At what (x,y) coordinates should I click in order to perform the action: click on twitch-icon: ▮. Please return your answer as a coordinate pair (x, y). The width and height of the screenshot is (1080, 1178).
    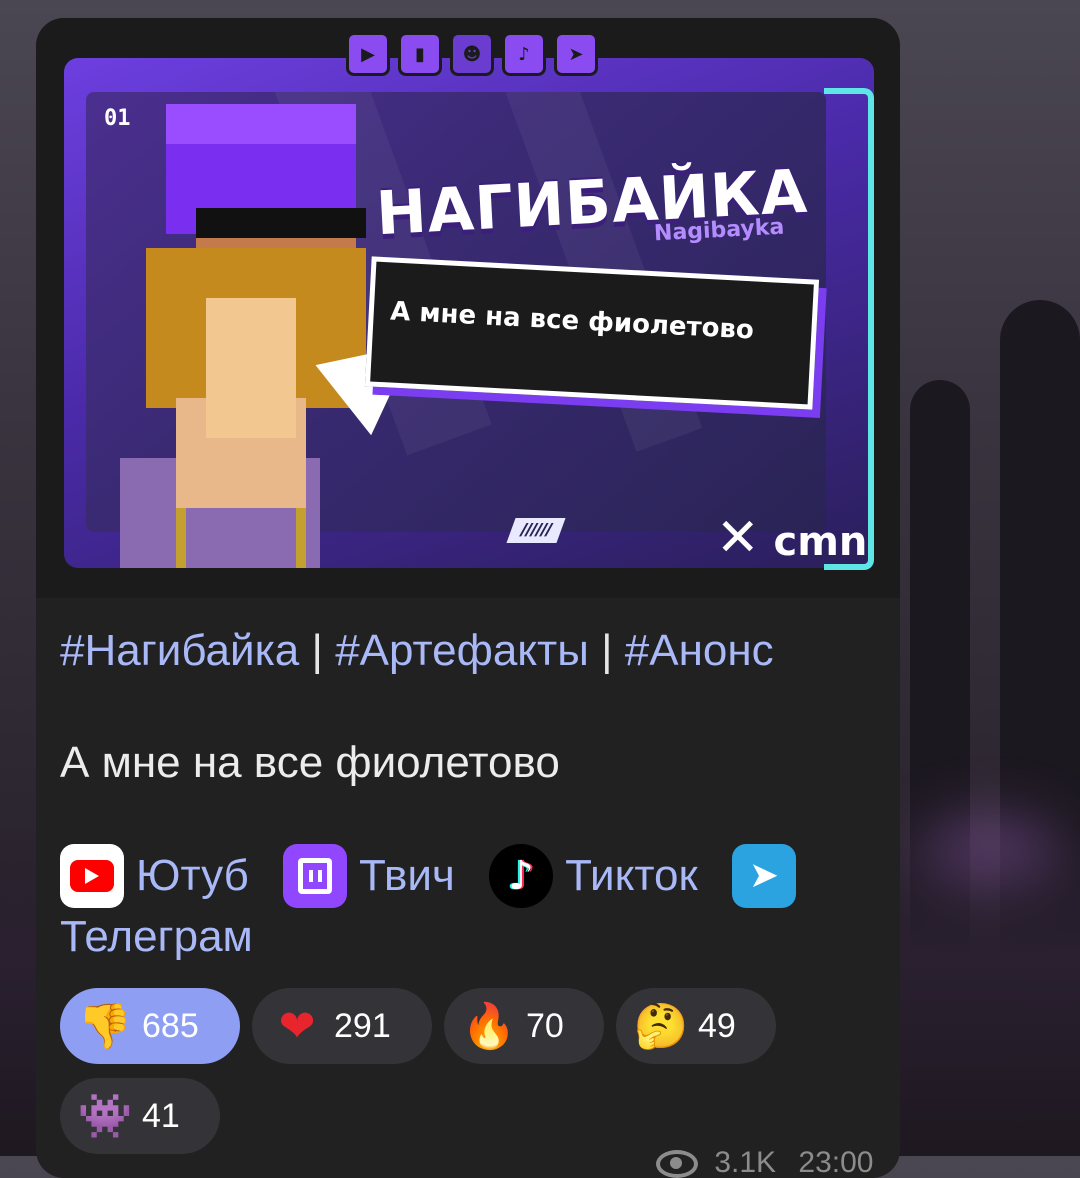
    Looking at the image, I should click on (420, 54).